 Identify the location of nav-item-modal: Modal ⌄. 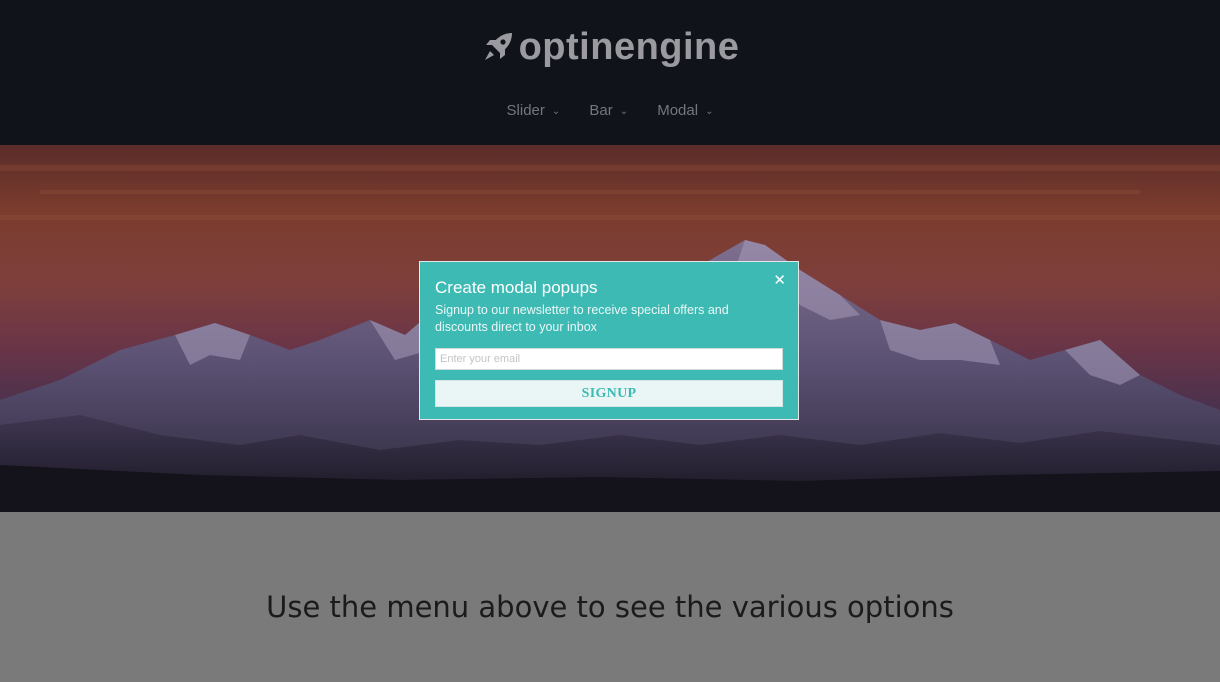
(685, 110).